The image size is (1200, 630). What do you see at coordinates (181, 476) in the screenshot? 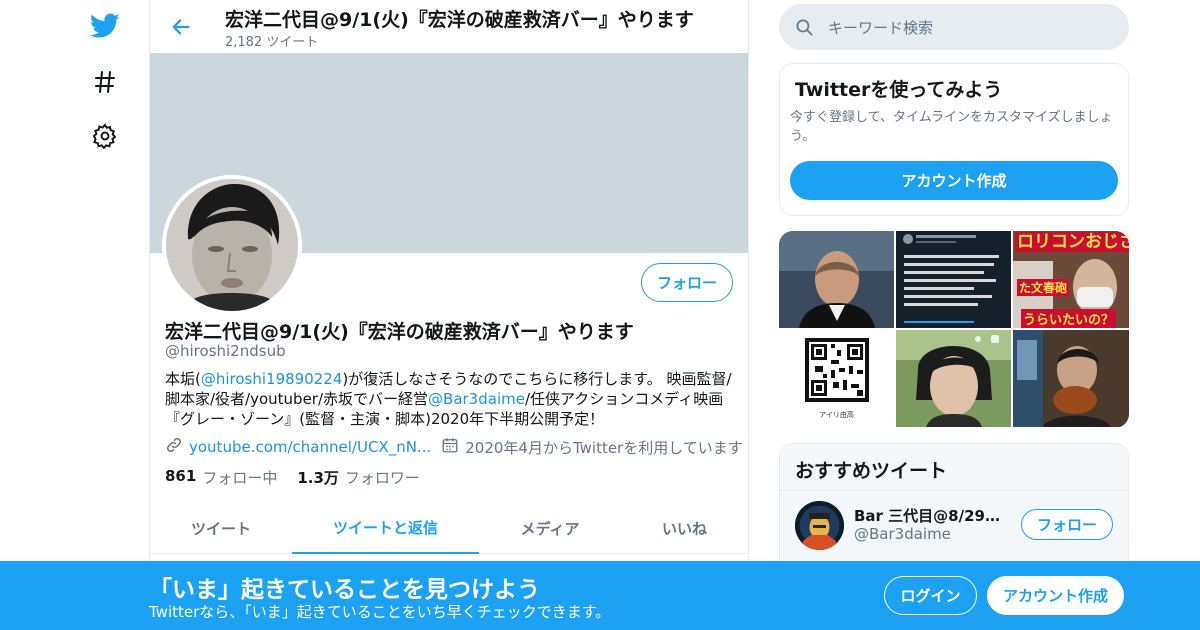
I see `following-count: 861` at bounding box center [181, 476].